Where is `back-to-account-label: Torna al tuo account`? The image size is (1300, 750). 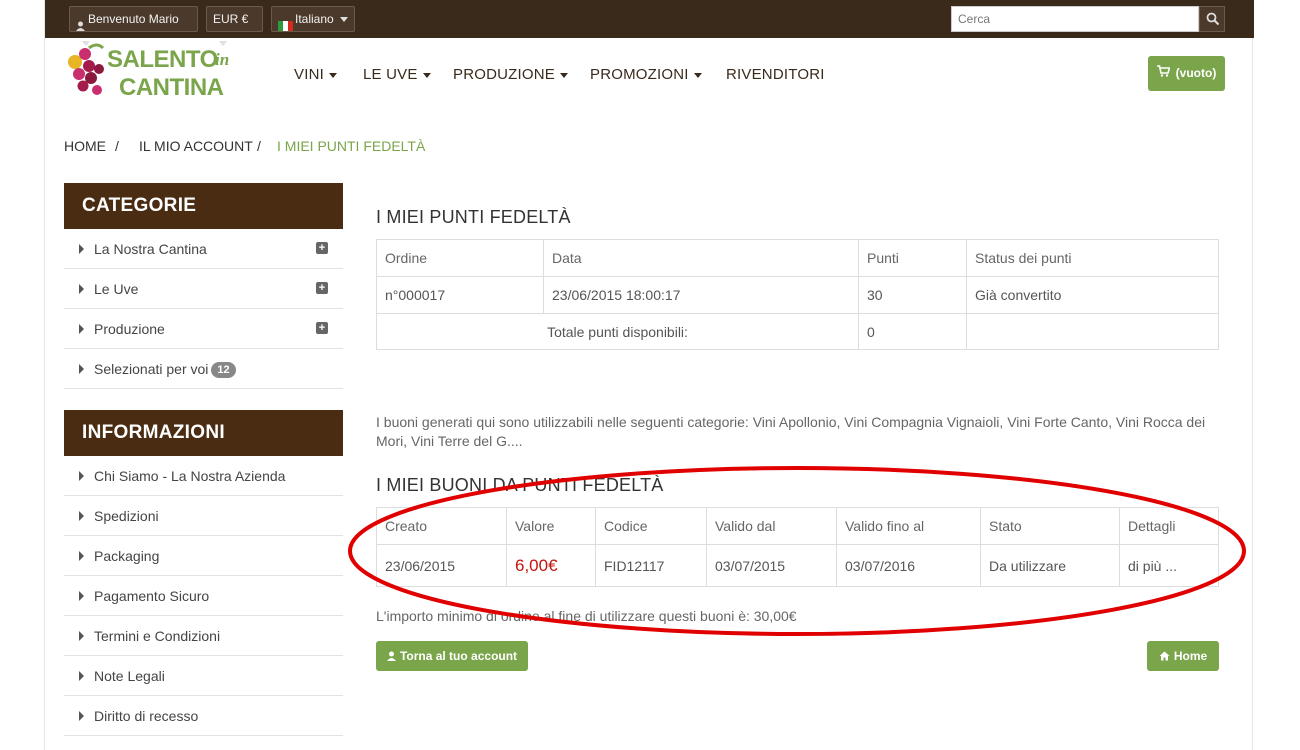
back-to-account-label: Torna al tuo account is located at coordinates (458, 656).